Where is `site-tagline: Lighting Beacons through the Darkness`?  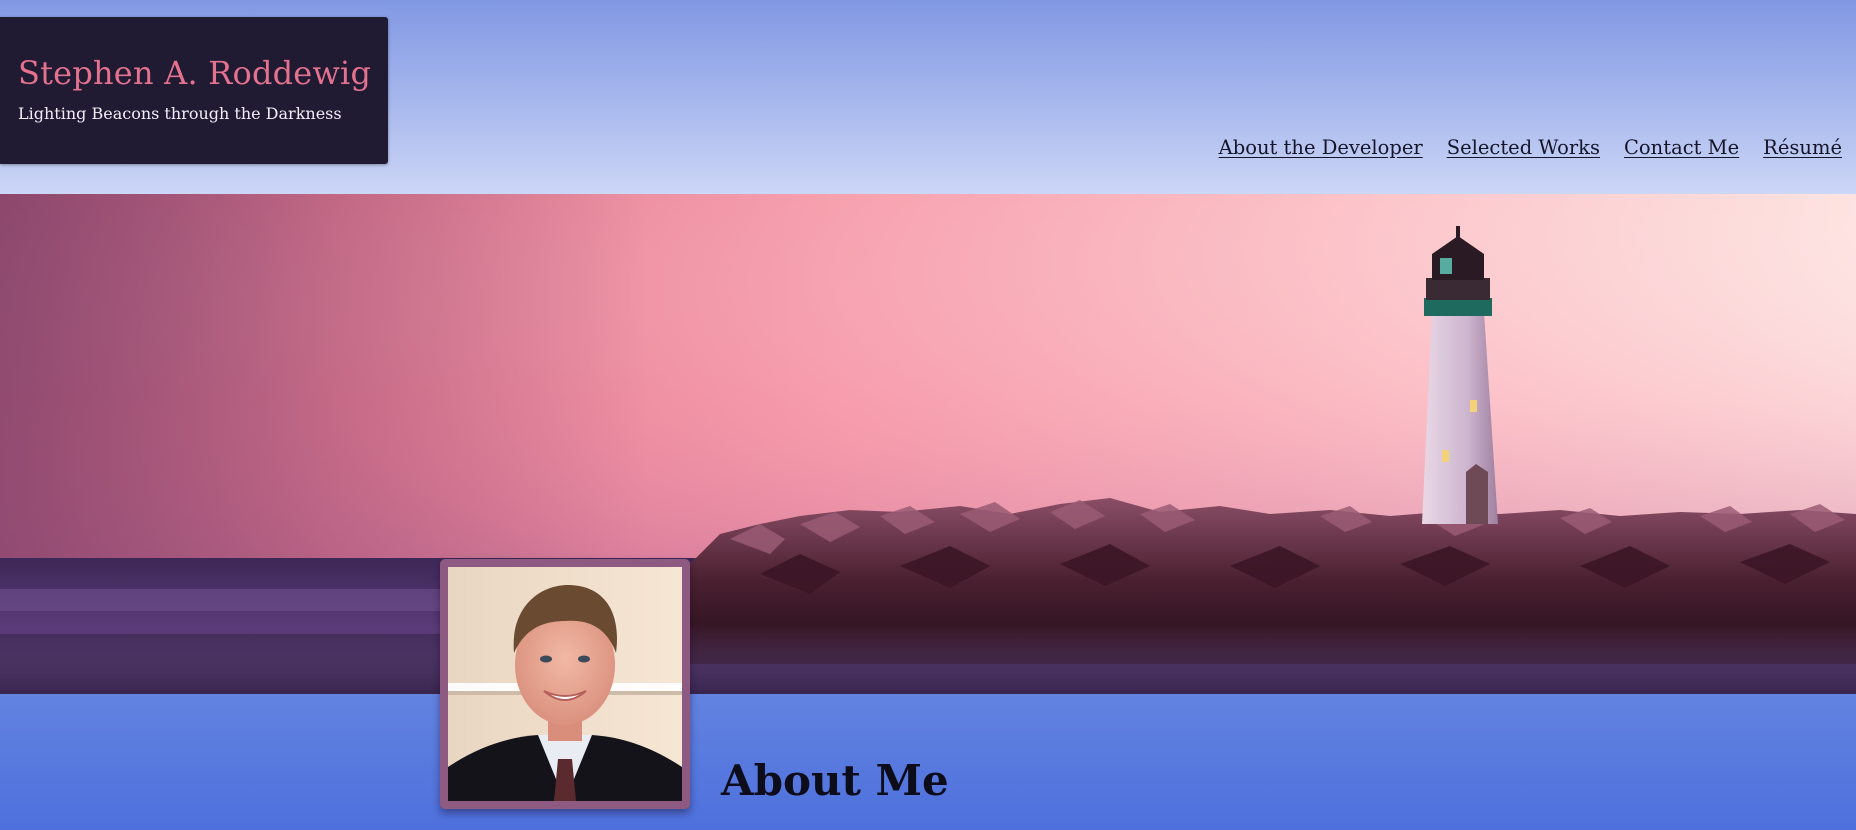 site-tagline: Lighting Beacons through the Darkness is located at coordinates (180, 113).